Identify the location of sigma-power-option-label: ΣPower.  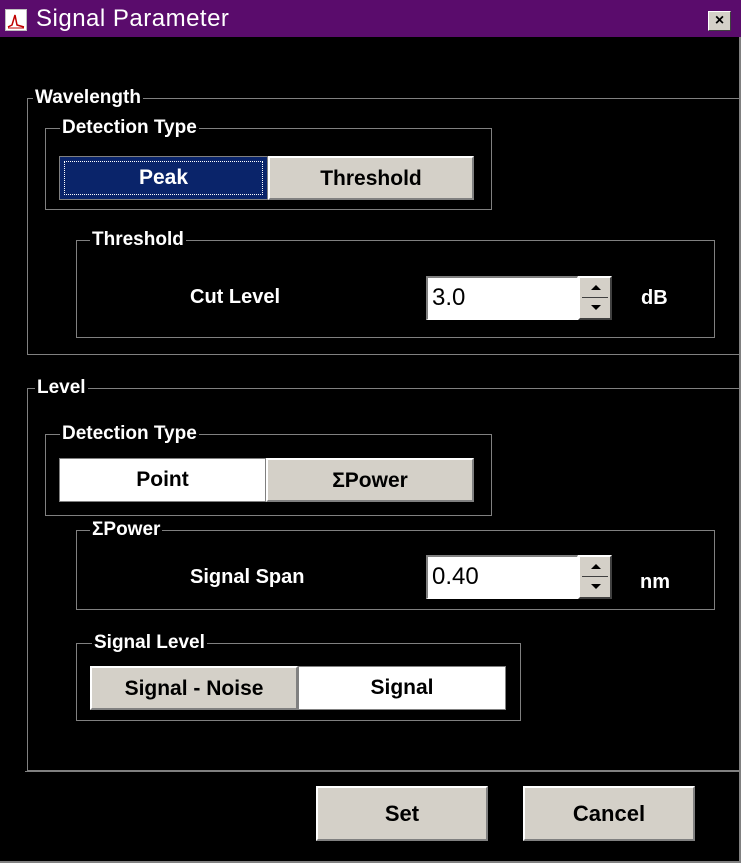
(370, 480).